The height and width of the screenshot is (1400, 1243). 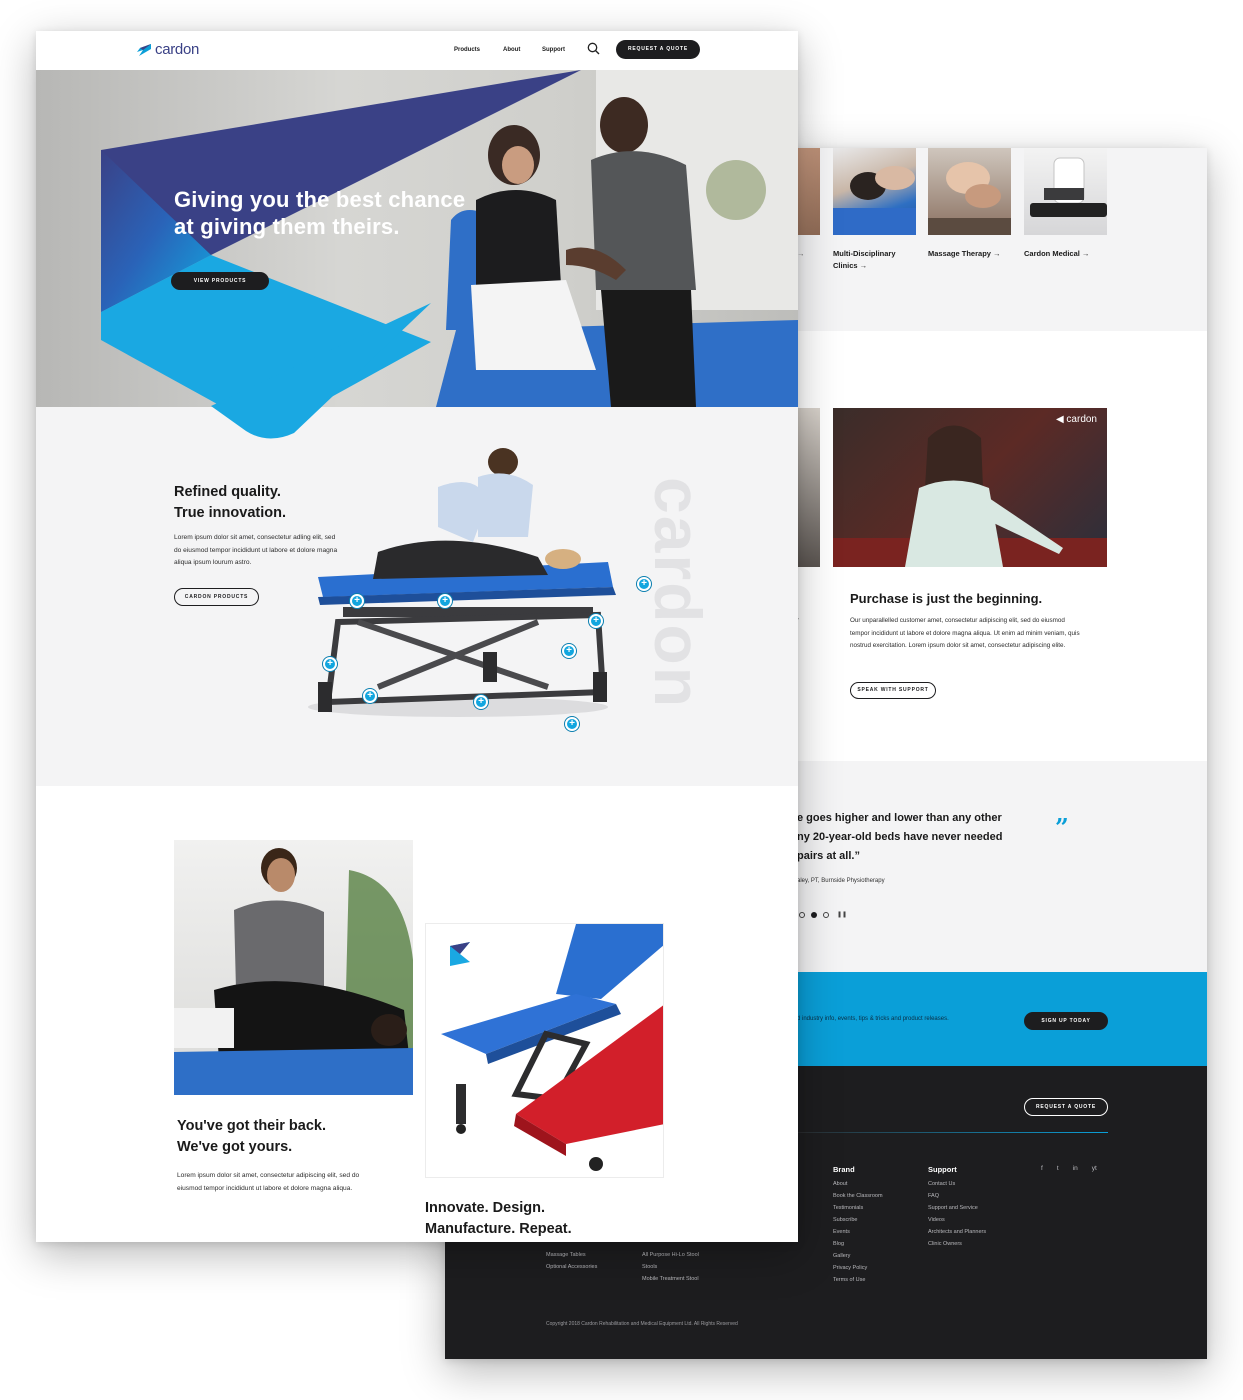 What do you see at coordinates (858, 1244) in the screenshot?
I see `footer-link: Blog` at bounding box center [858, 1244].